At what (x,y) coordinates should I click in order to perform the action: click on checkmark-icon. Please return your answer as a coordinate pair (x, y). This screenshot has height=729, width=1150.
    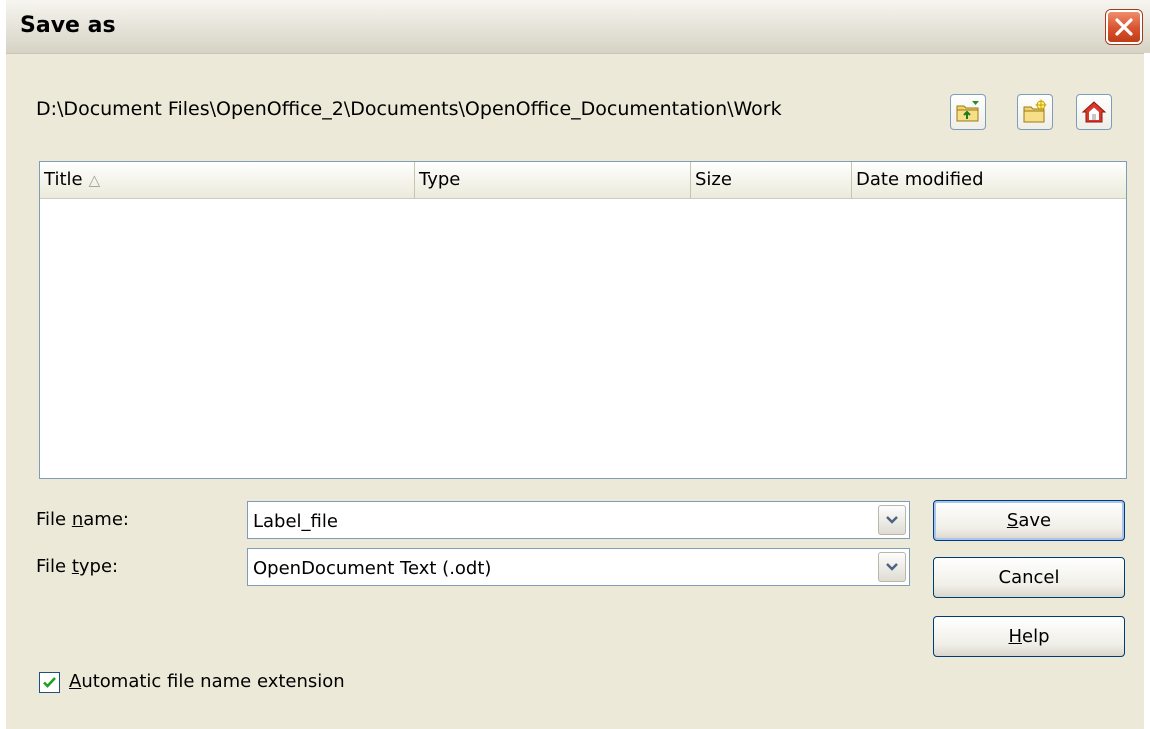
    Looking at the image, I should click on (49, 682).